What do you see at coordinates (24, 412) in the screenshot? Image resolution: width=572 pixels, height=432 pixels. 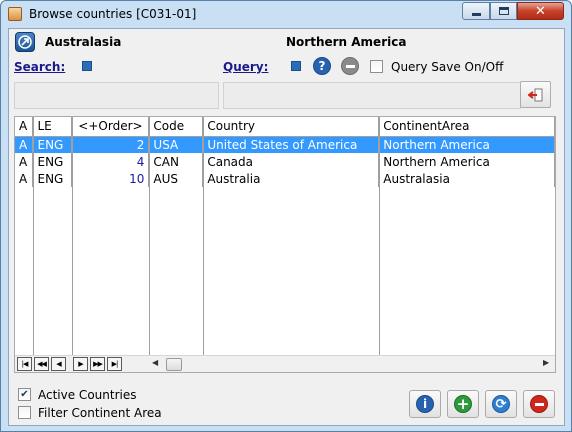 I see `filter-continent-area-checkbox` at bounding box center [24, 412].